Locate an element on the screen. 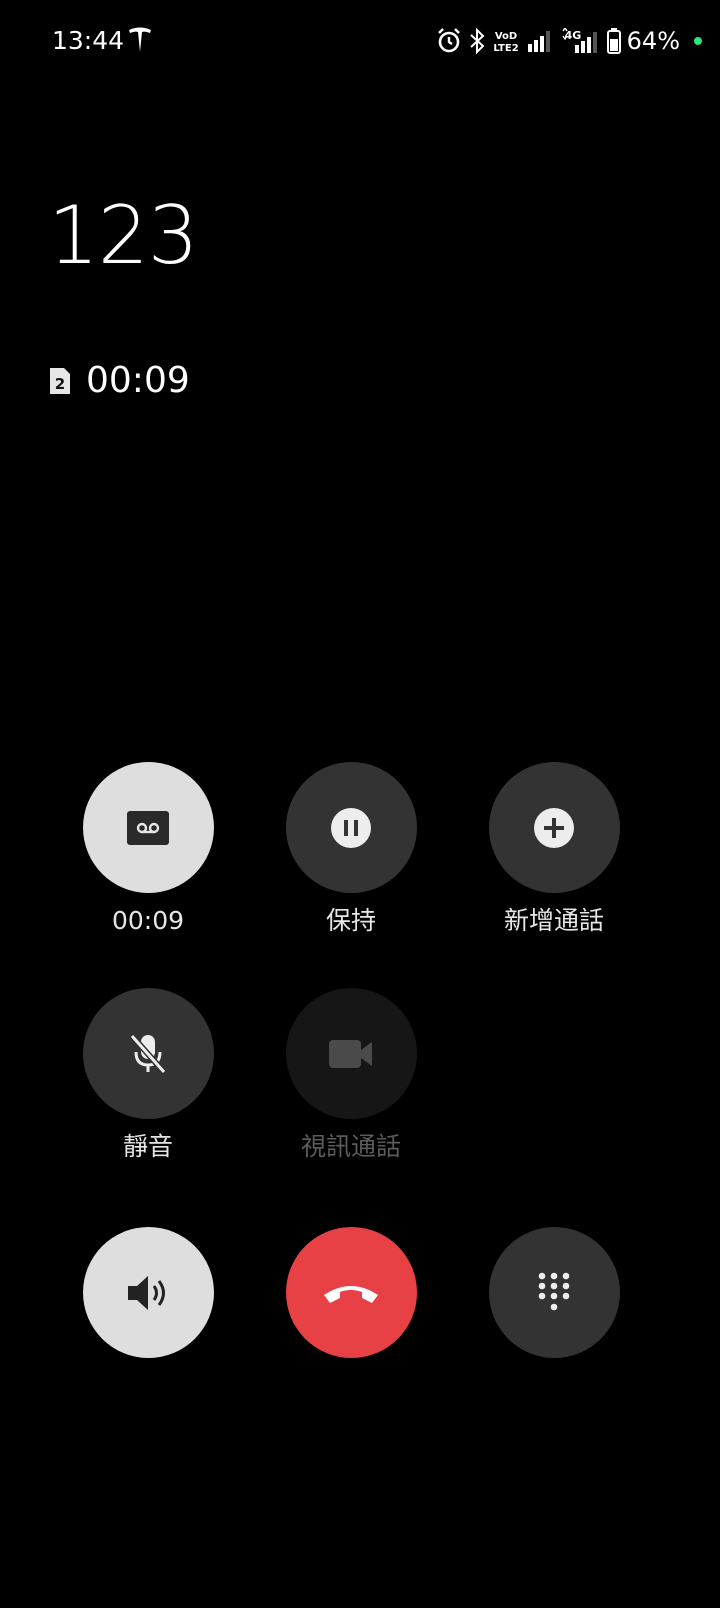 The height and width of the screenshot is (1608, 720). sim-slot-number: 2 is located at coordinates (60, 384).